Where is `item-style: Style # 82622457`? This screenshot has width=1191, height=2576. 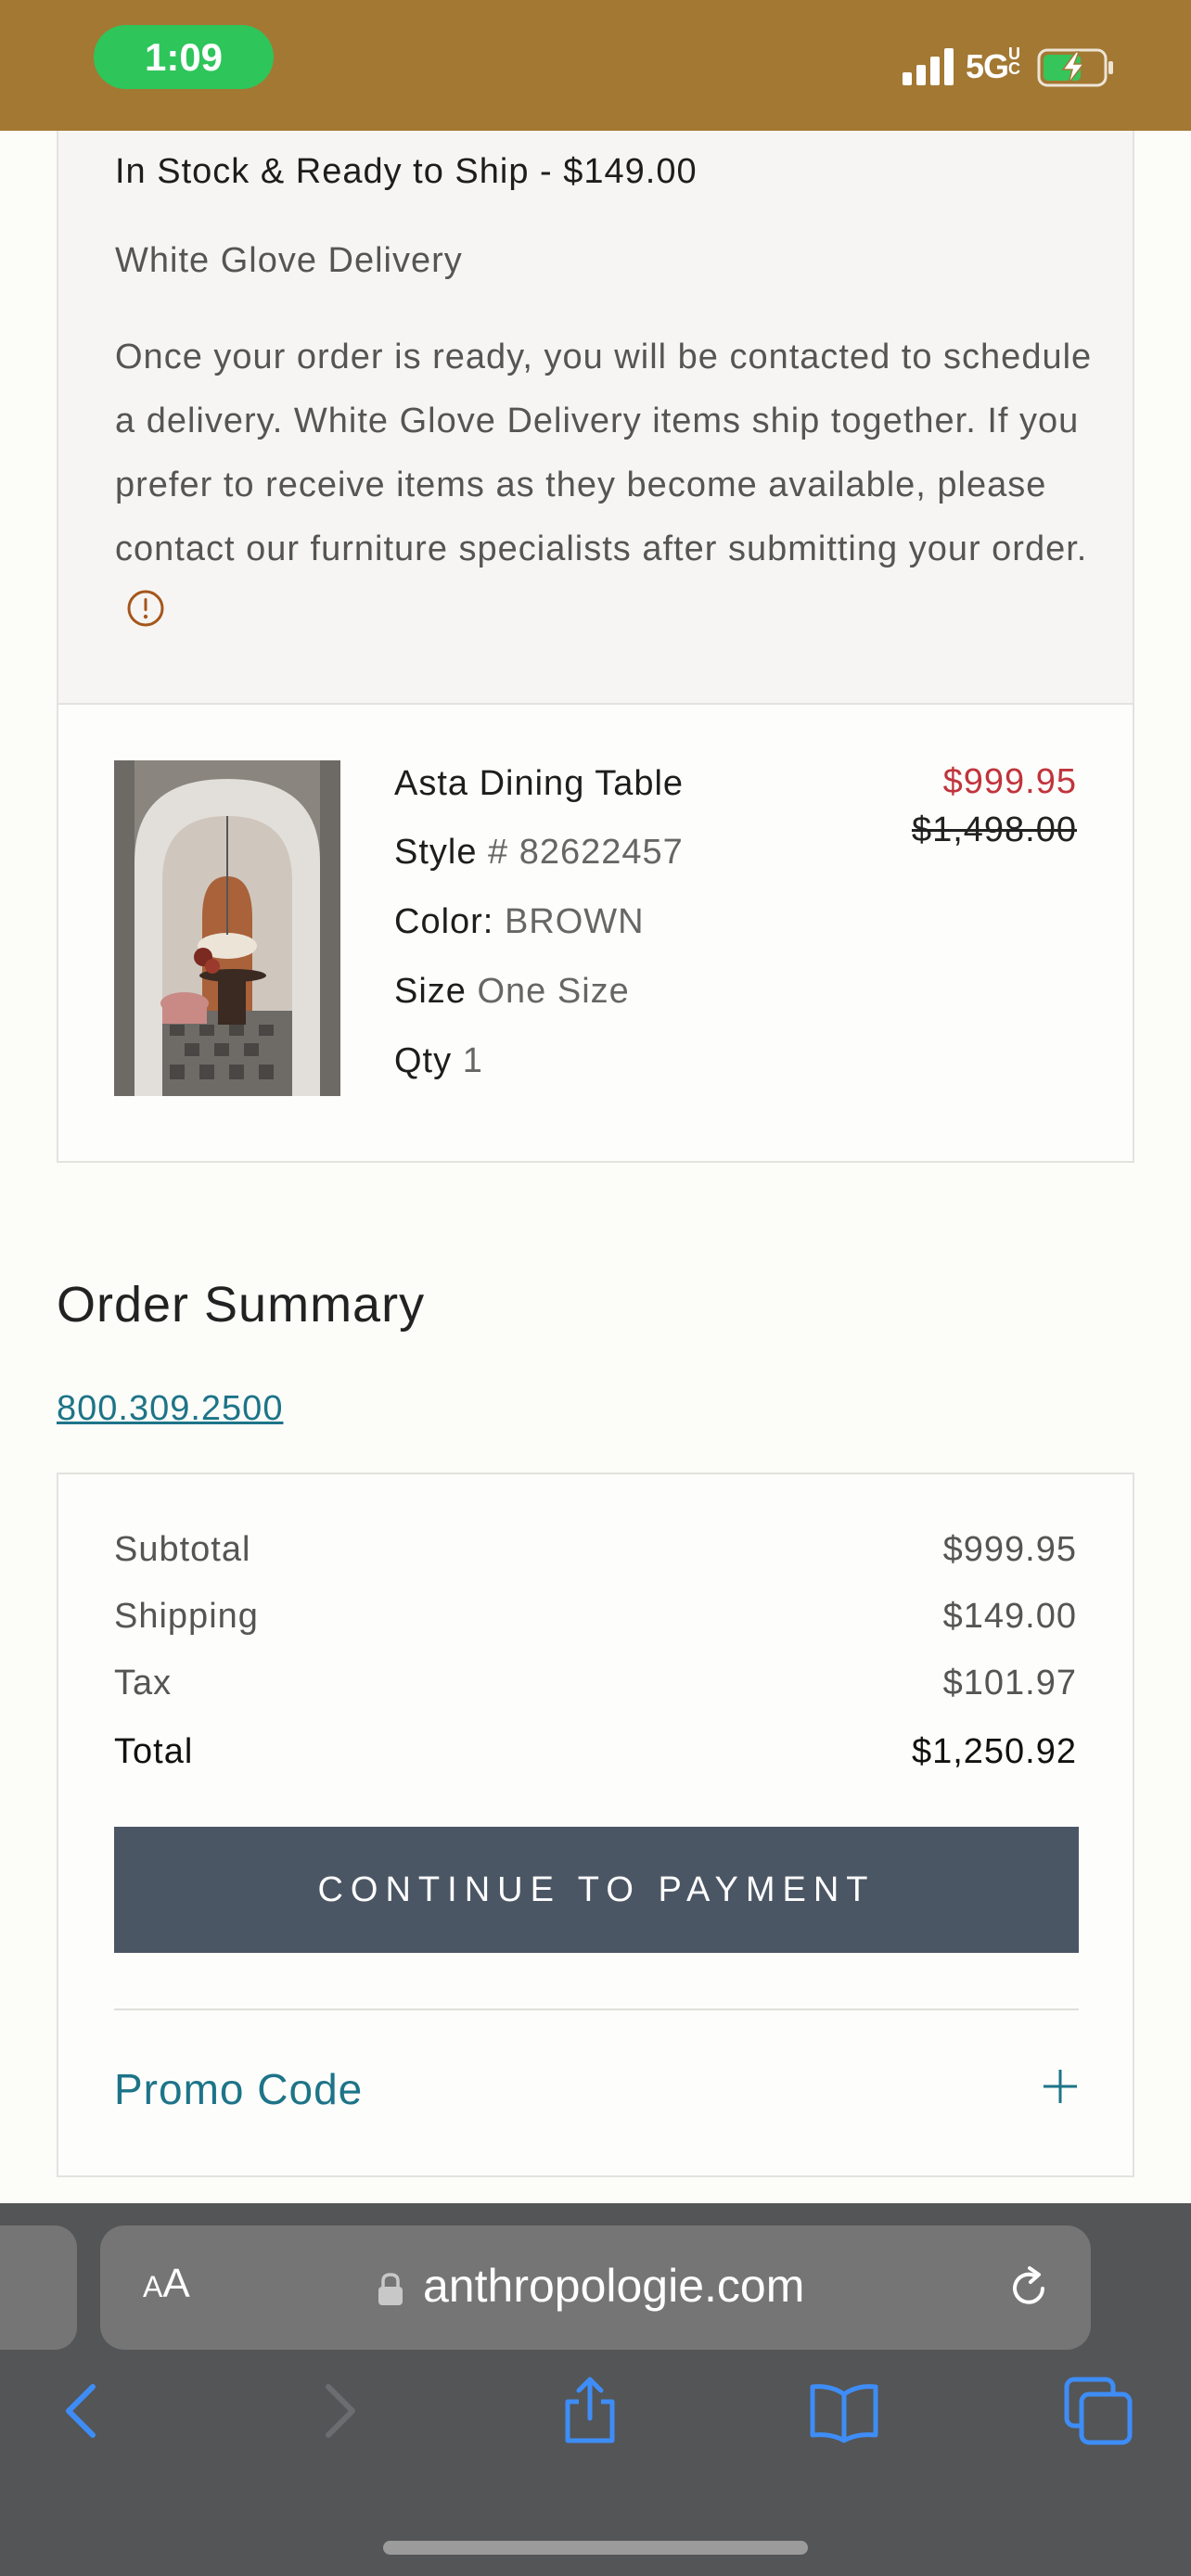 item-style: Style # 82622457 is located at coordinates (539, 853).